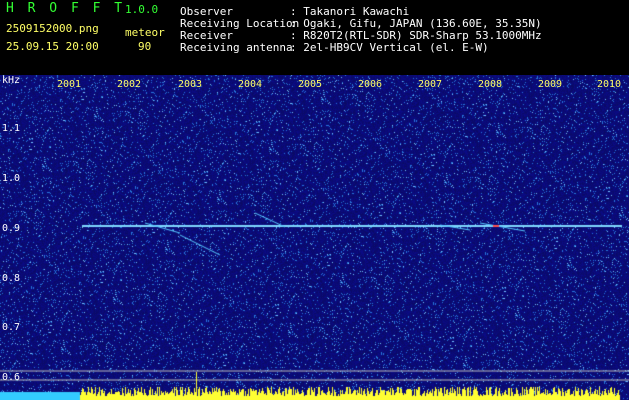  I want to click on antenna-value: : 2el-HB9CV Vertical (el. E-W), so click(389, 47).